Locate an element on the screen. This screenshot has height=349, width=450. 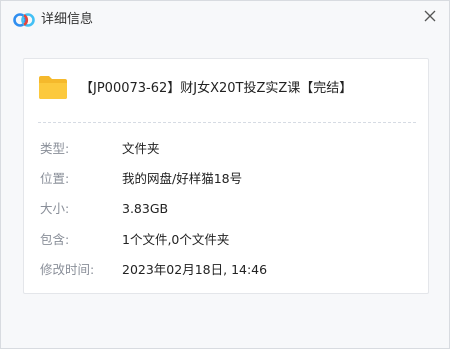
detail-row-modified: 修改时间: 2023年02月18日, 14:46 is located at coordinates (226, 270).